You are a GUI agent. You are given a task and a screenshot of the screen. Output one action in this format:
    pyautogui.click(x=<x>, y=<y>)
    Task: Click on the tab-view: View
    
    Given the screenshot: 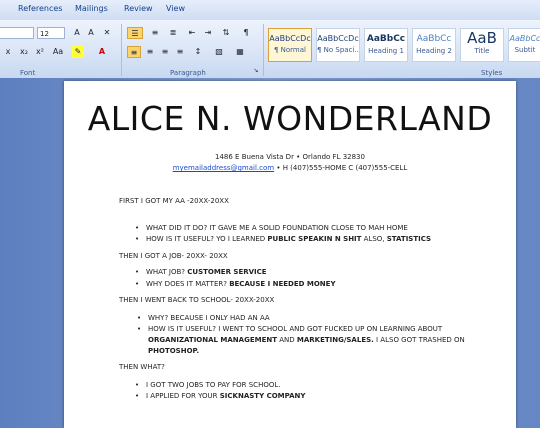 What is the action you would take?
    pyautogui.click(x=175, y=8)
    